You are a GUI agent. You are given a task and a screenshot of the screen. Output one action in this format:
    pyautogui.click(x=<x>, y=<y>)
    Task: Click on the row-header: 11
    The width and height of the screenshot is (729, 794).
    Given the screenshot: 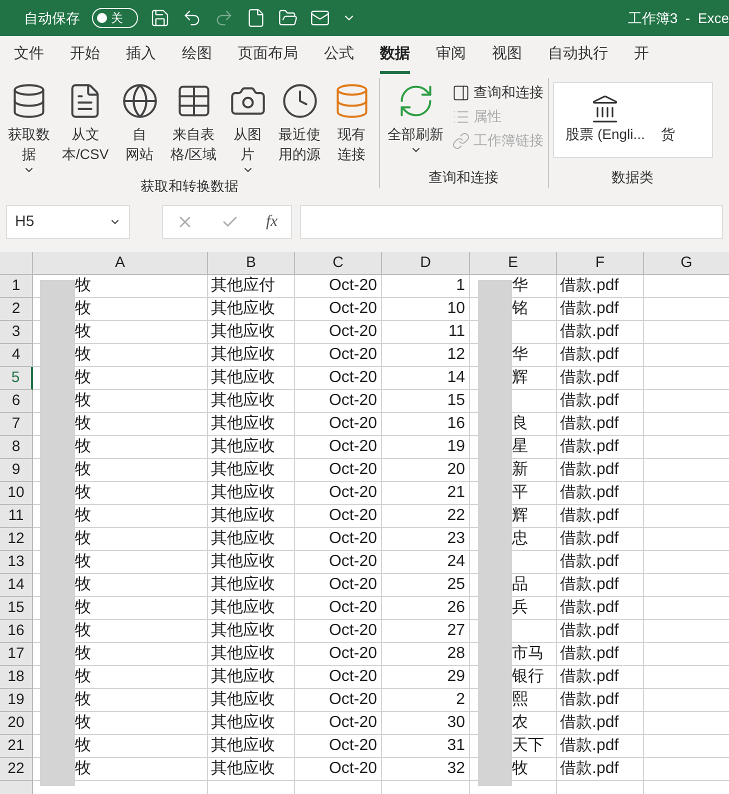 What is the action you would take?
    pyautogui.click(x=16, y=516)
    